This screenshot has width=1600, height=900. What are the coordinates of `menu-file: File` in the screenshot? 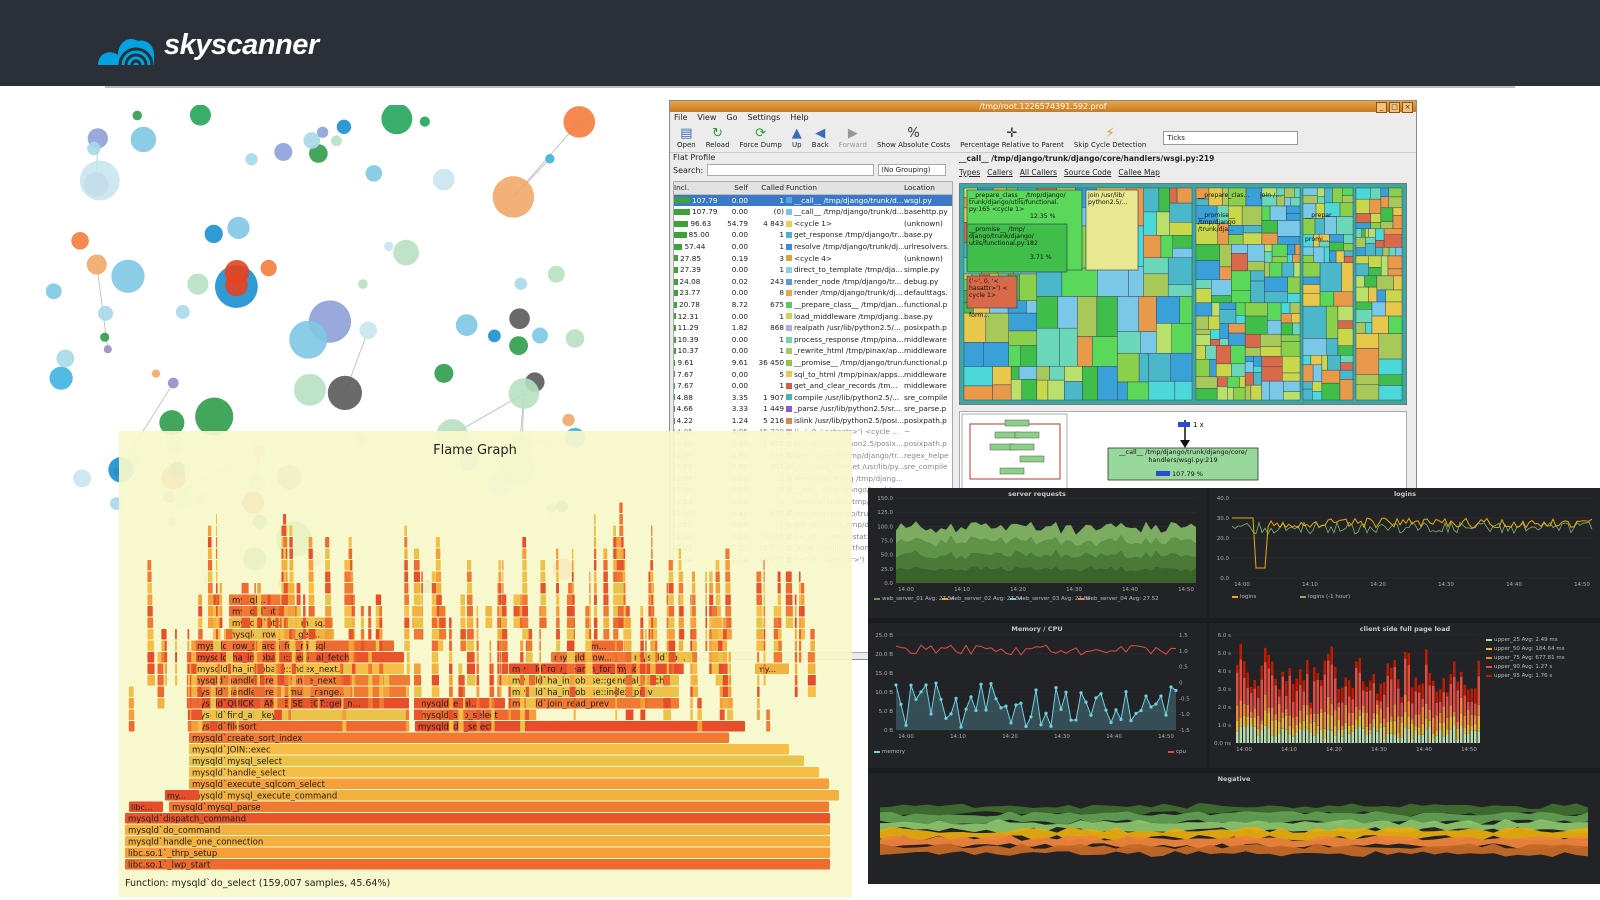 It's located at (680, 118).